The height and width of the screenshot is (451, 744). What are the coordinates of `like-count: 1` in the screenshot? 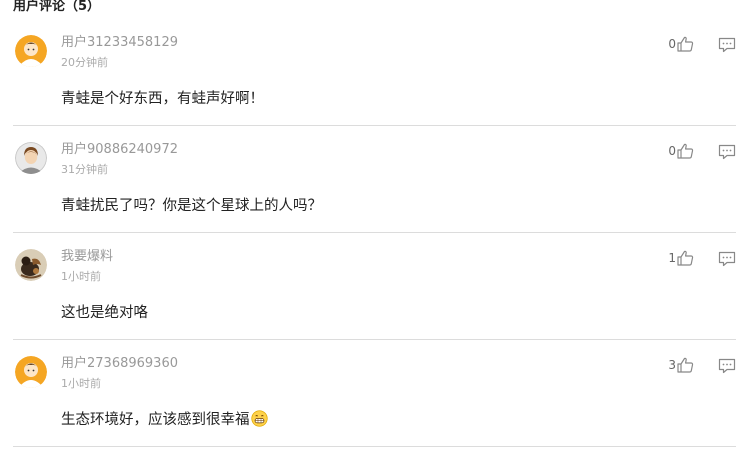 It's located at (672, 258).